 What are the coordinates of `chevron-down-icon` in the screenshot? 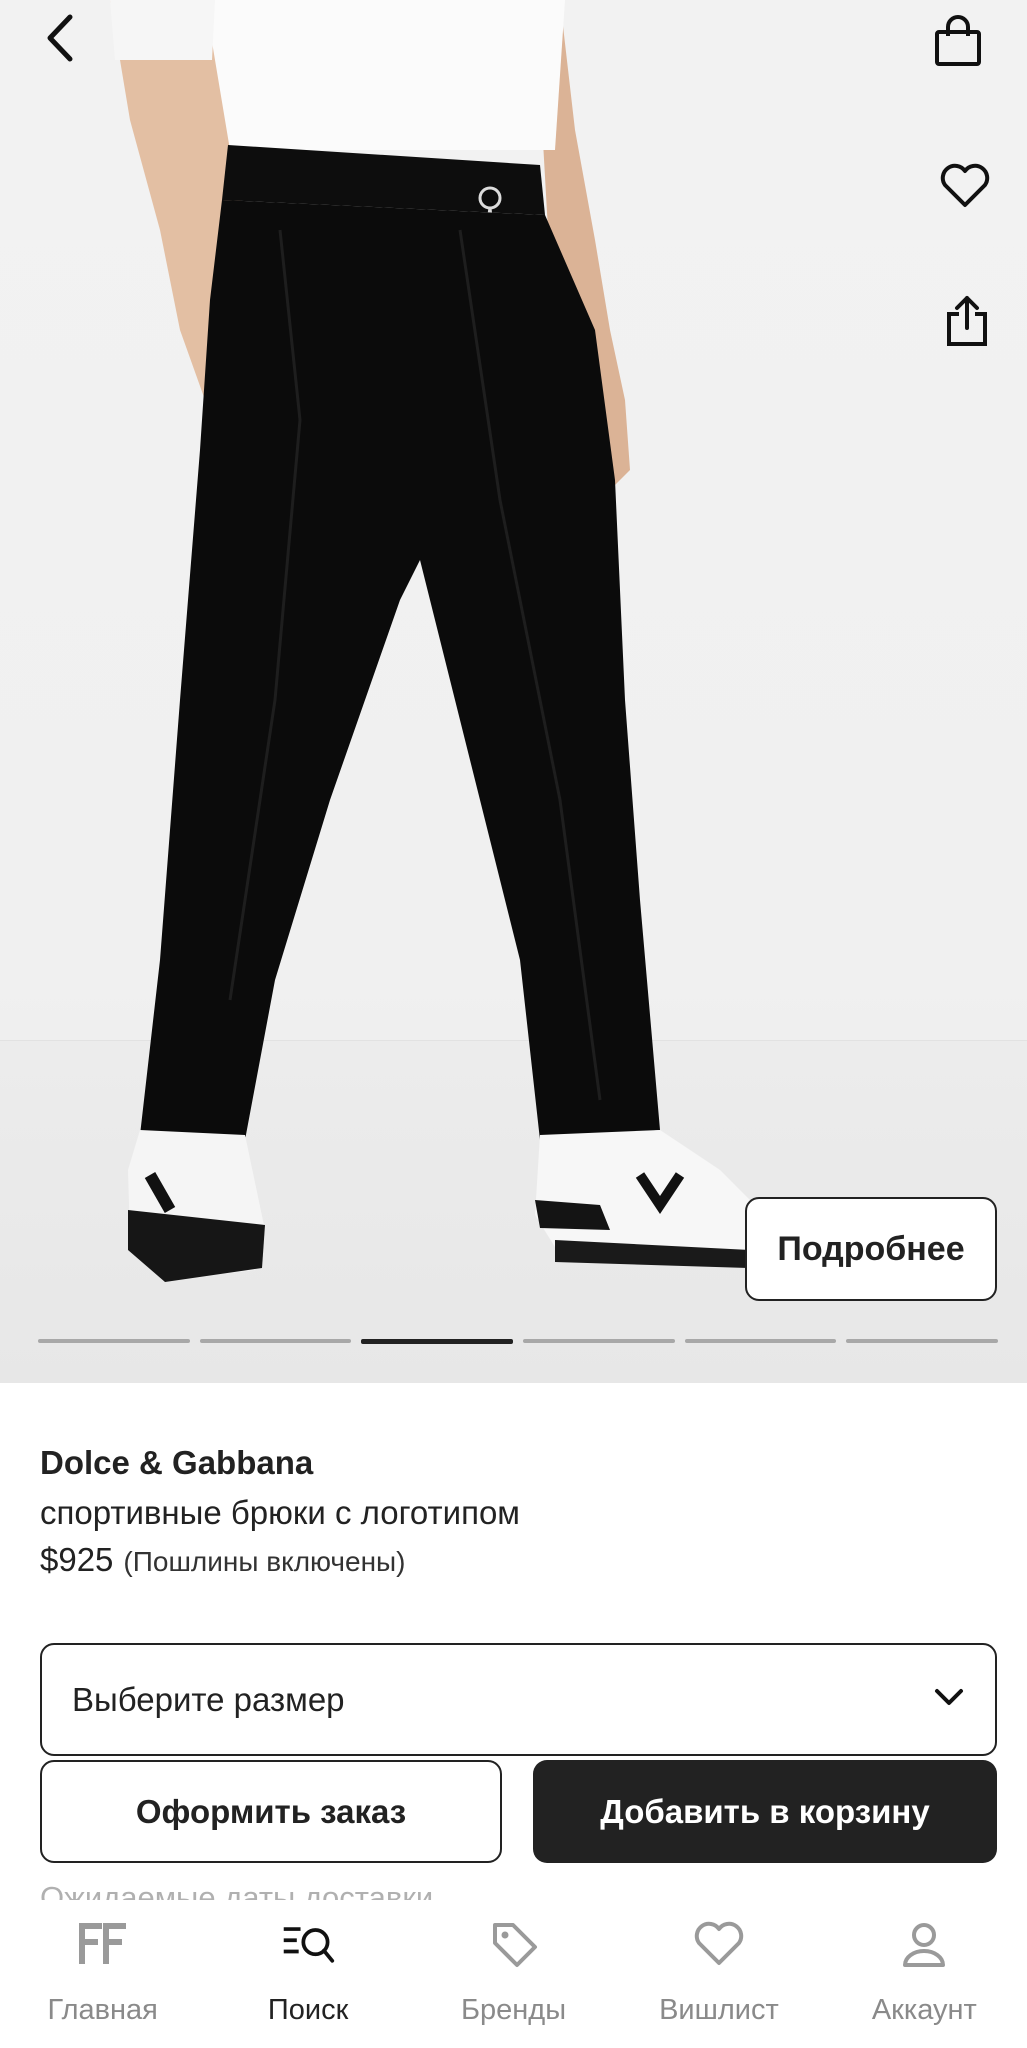 It's located at (949, 1699).